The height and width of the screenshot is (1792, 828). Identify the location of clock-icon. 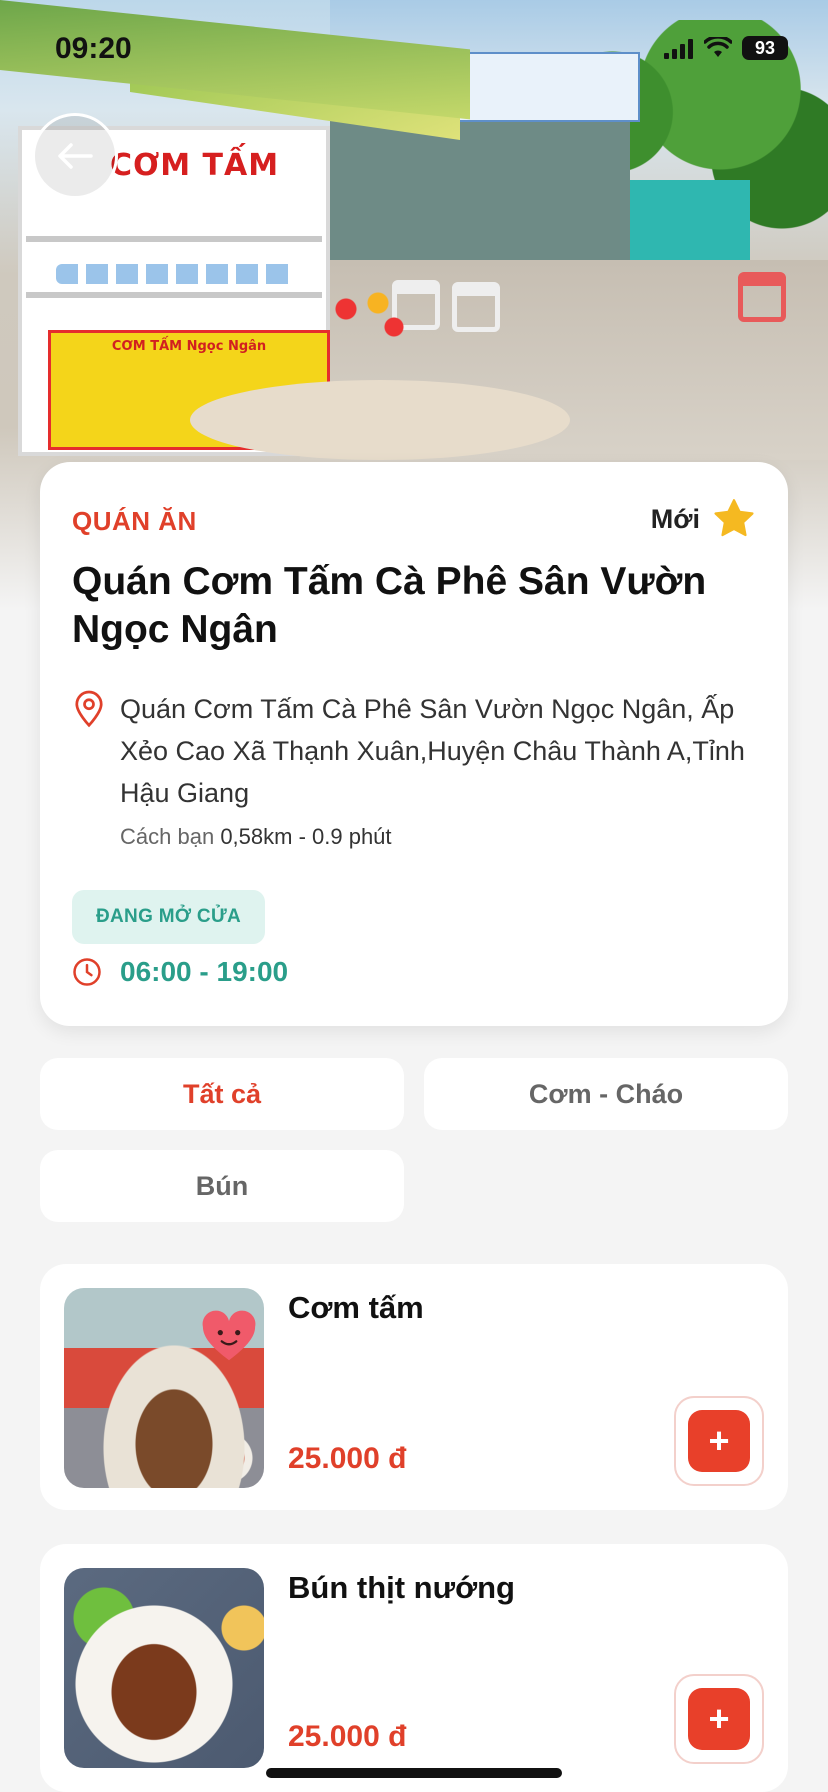
(87, 972).